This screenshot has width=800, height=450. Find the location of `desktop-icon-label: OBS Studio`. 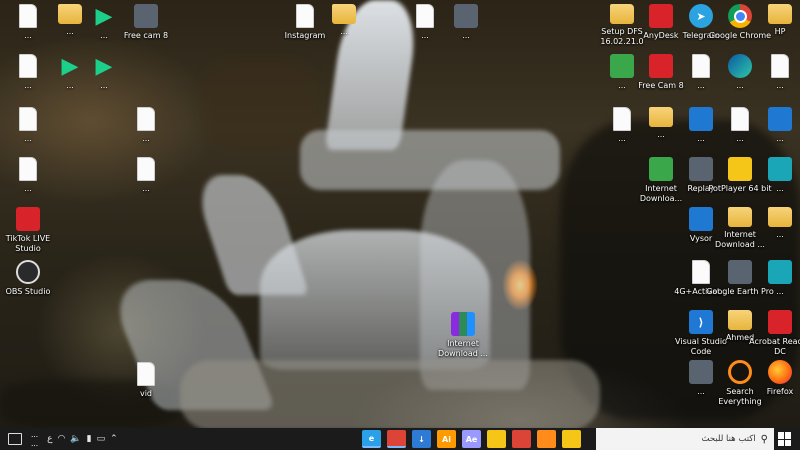

desktop-icon-label: OBS Studio is located at coordinates (28, 291).